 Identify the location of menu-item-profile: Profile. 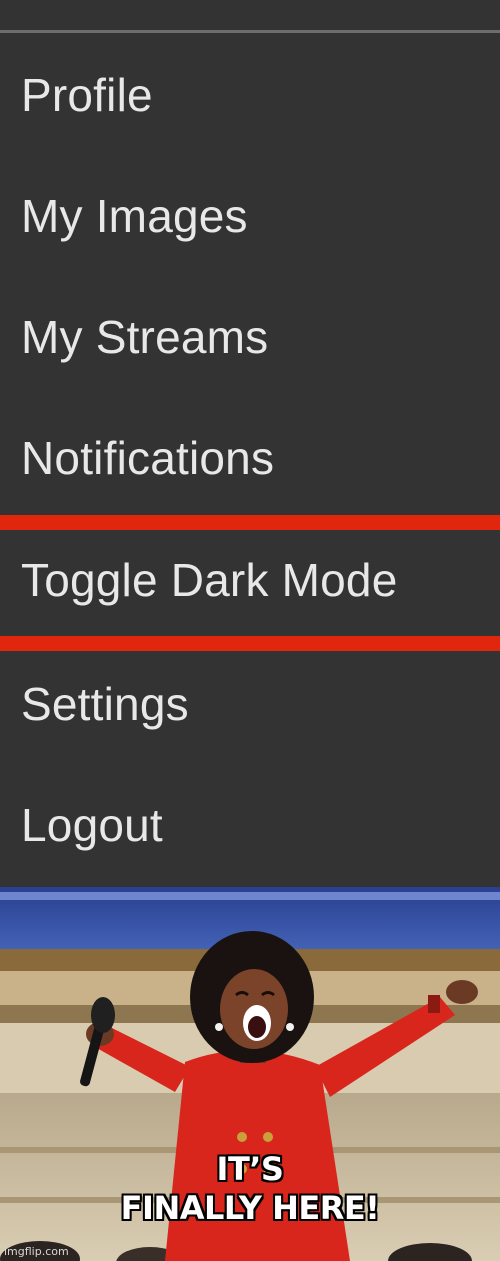
(250, 95).